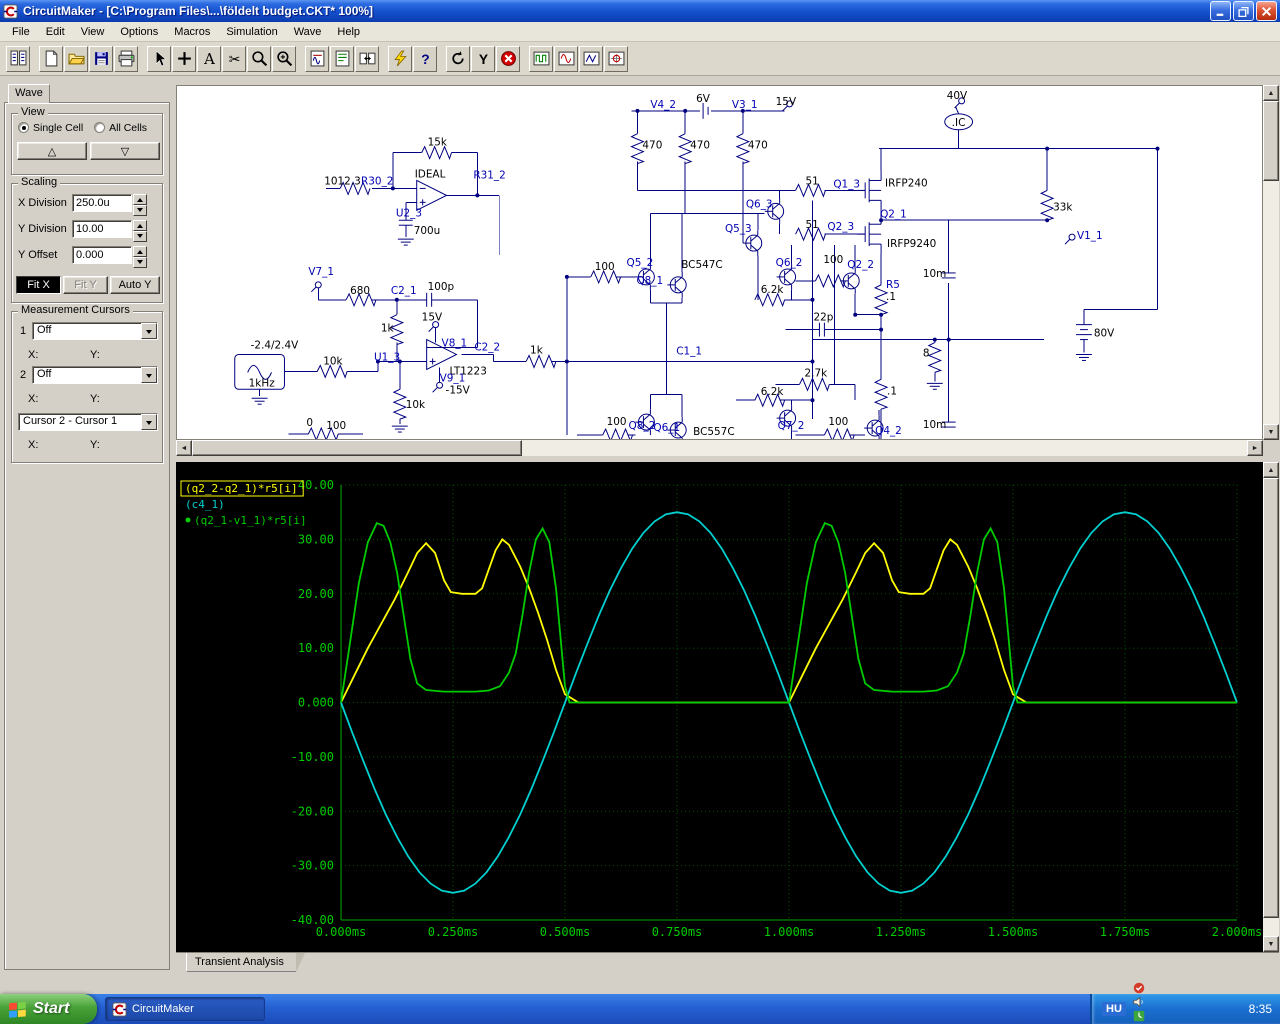 Image resolution: width=1280 pixels, height=1024 pixels. Describe the element at coordinates (1271, 944) in the screenshot. I see `waveform-scroll-down-button: ▼` at that location.